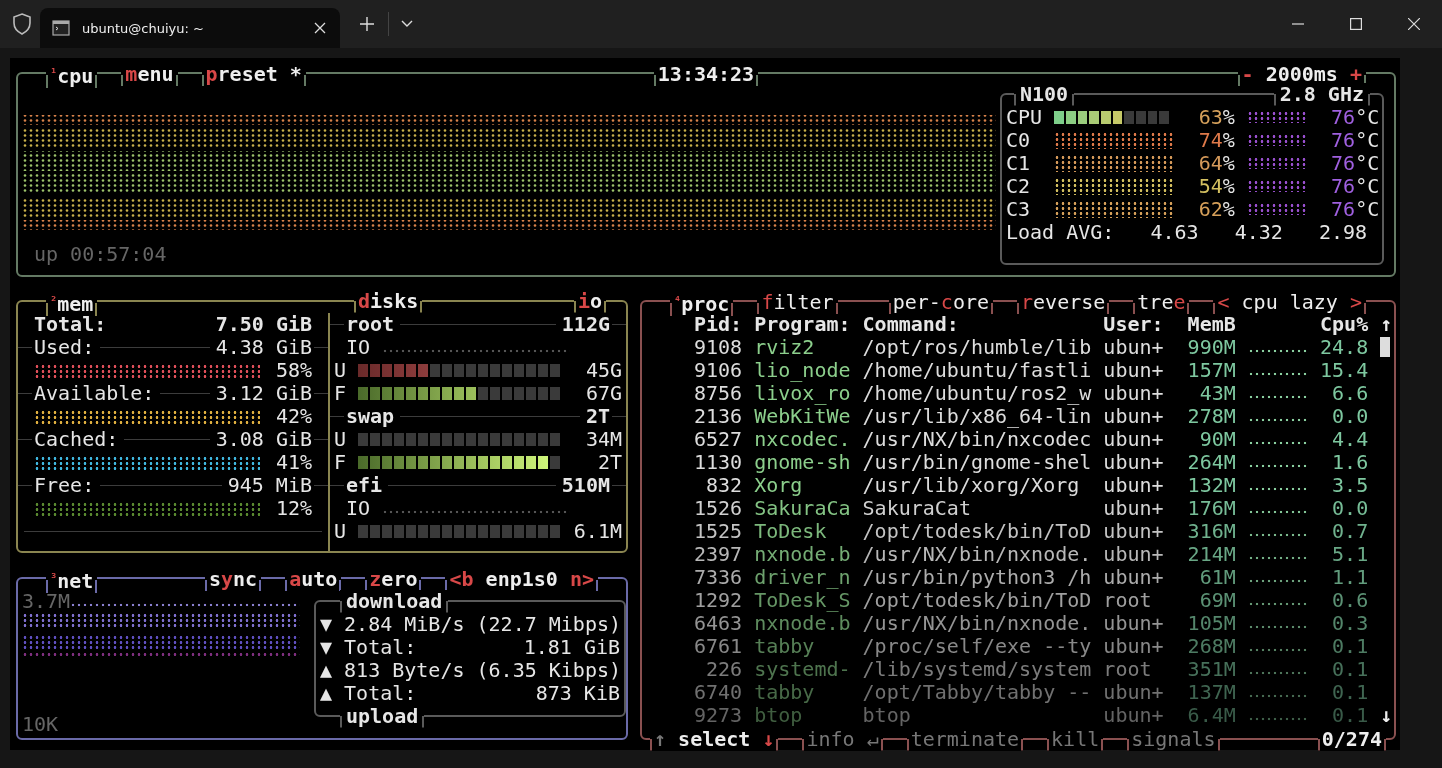 The height and width of the screenshot is (768, 1442). I want to click on maximize-icon, so click(1356, 24).